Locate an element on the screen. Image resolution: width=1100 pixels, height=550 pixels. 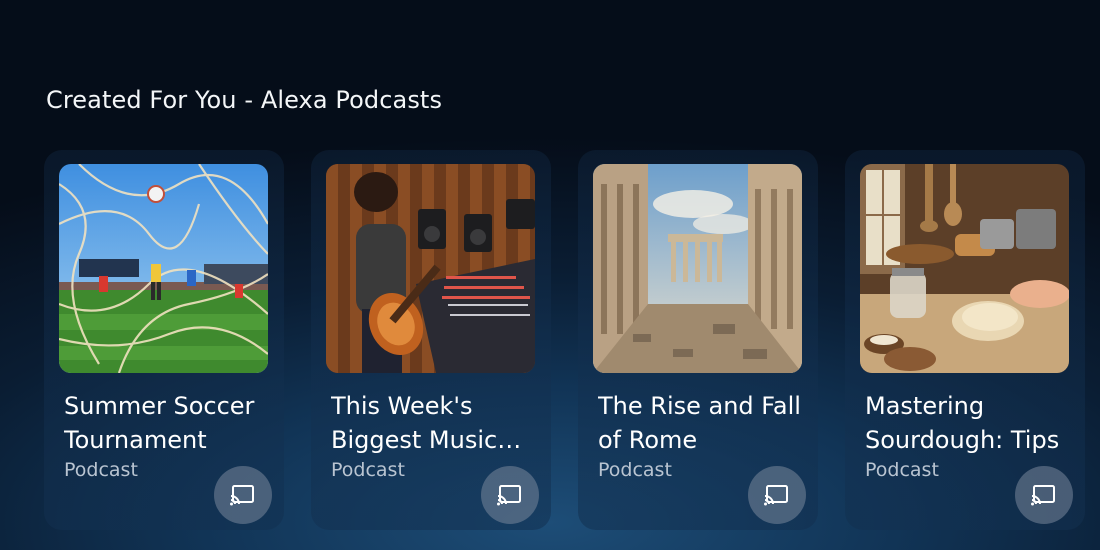
podcast-title: Mastering Sourdough: Tips is located at coordinates (962, 423).